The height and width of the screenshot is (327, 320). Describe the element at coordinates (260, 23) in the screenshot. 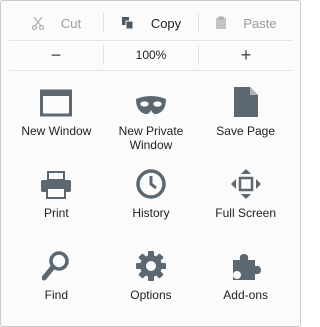

I see `paste-label: Paste` at that location.